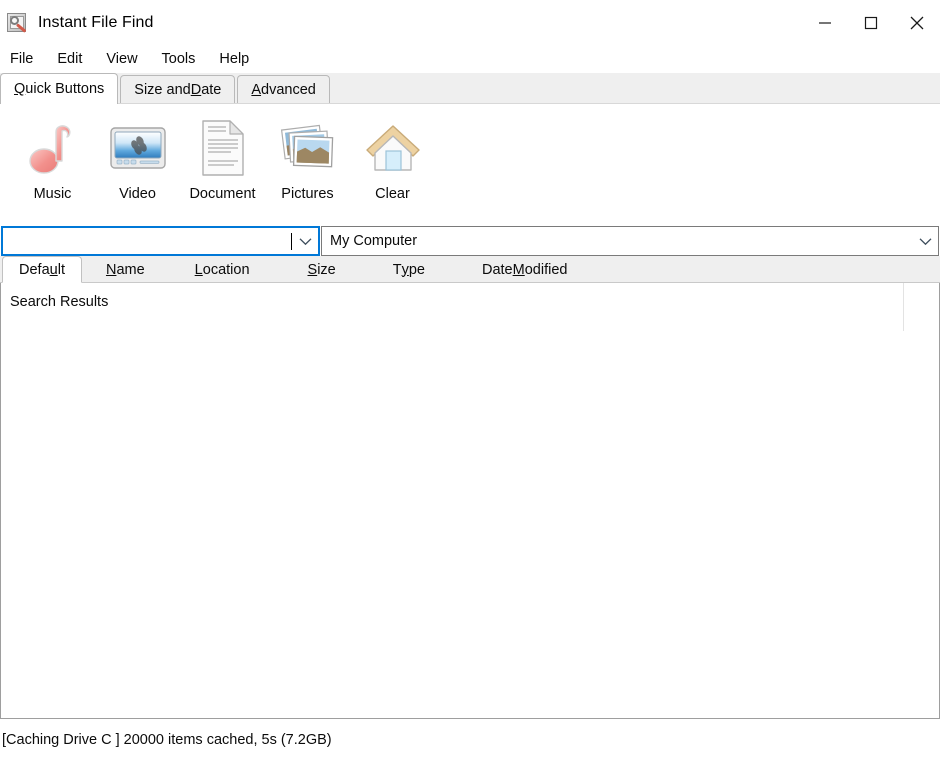 This screenshot has height=760, width=940. I want to click on column-label-pre: T, so click(397, 269).